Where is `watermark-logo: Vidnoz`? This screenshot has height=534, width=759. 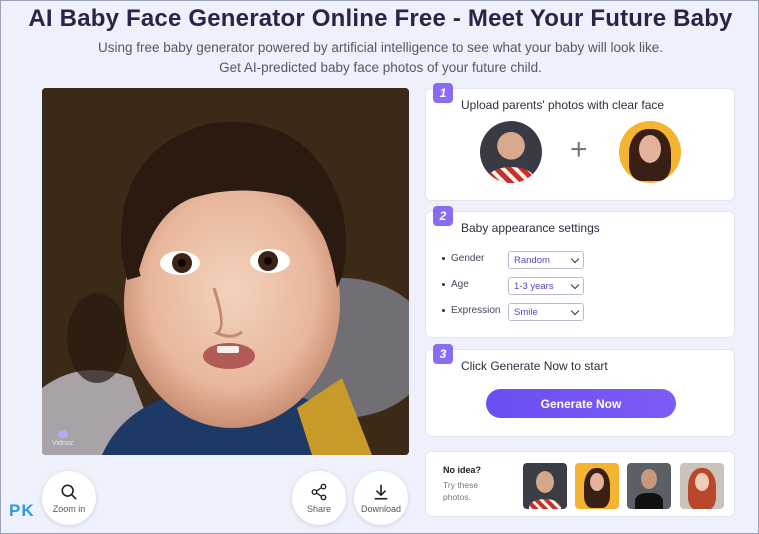
watermark-logo: Vidnoz is located at coordinates (62, 438).